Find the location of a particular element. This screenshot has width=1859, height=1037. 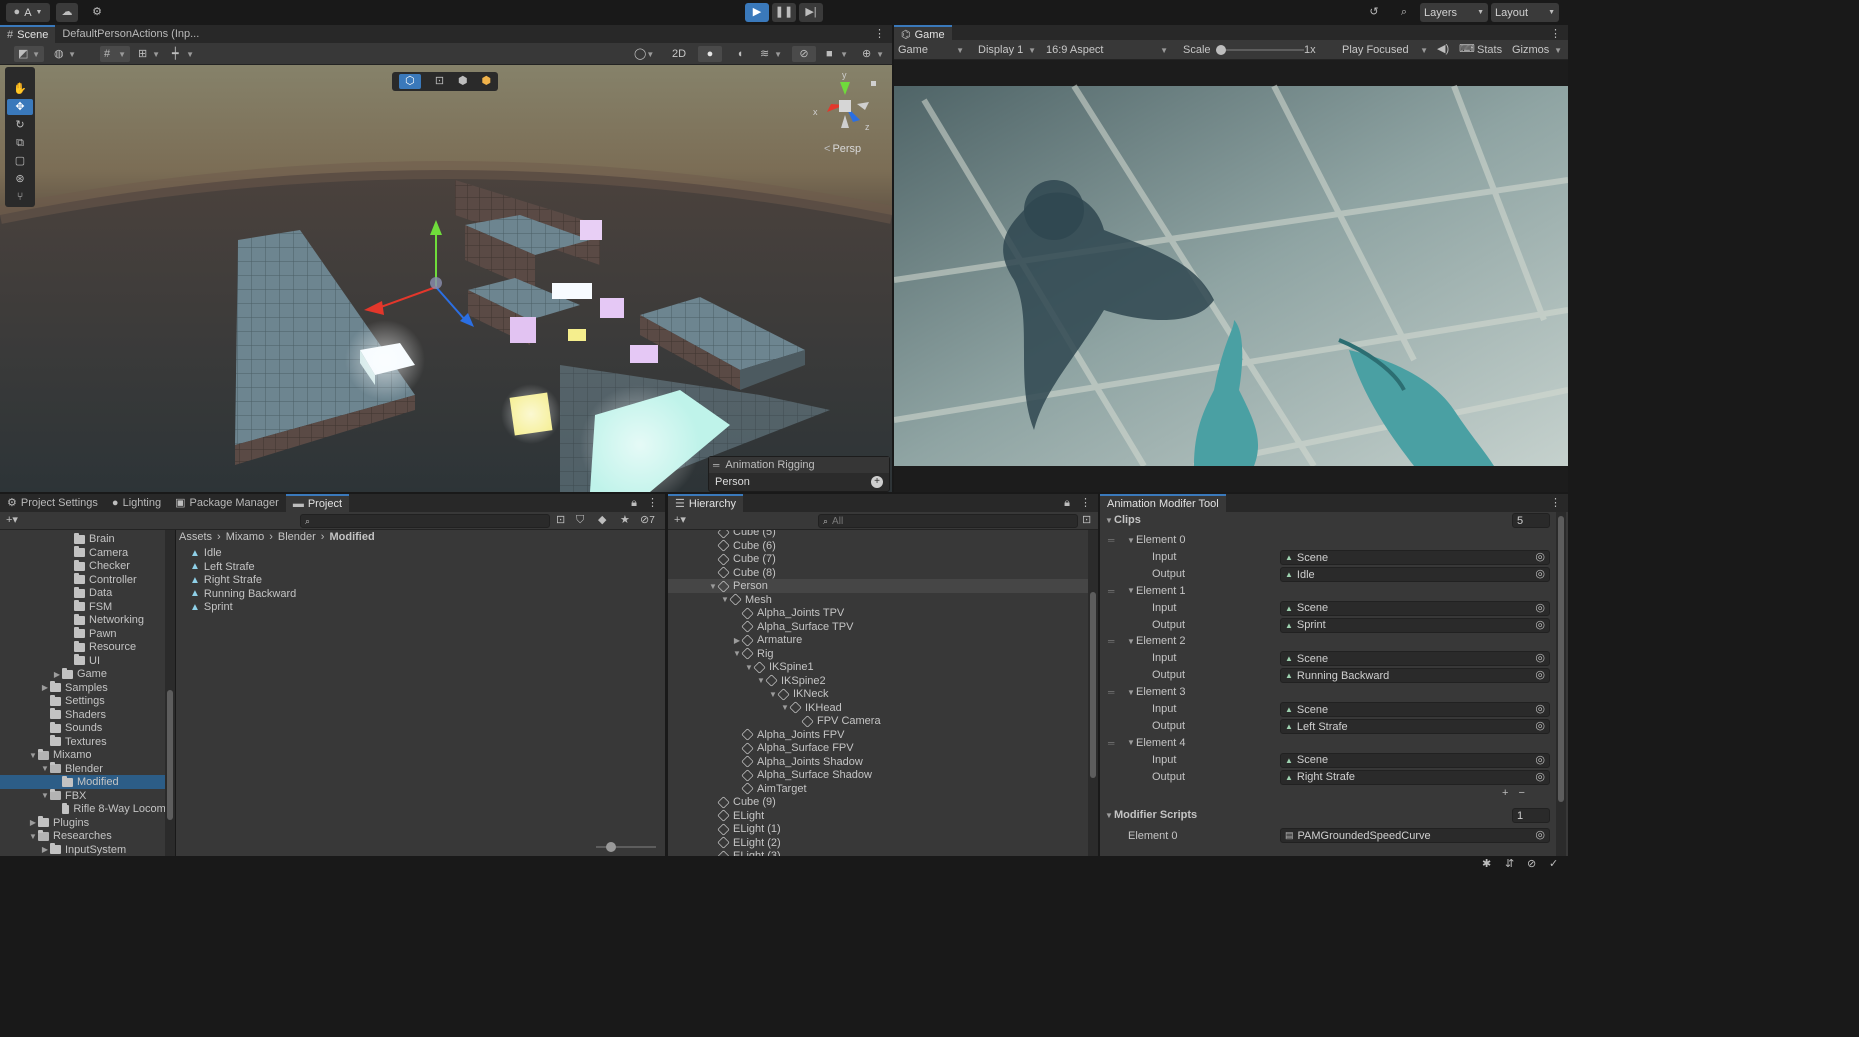

hierarchy-scroll-thumb is located at coordinates (1093, 685).